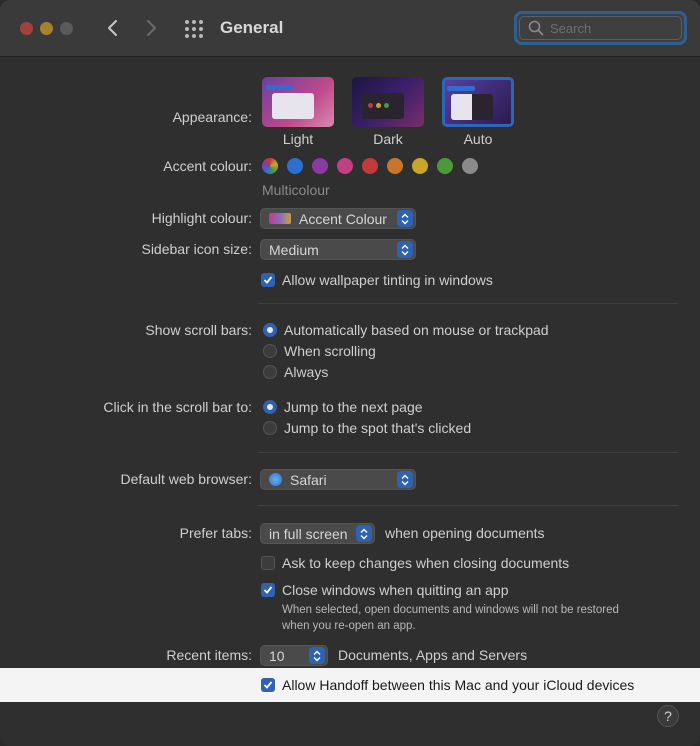 The width and height of the screenshot is (700, 746). I want to click on sidebar-icon-size-label: Sidebar icon size:, so click(196, 249).